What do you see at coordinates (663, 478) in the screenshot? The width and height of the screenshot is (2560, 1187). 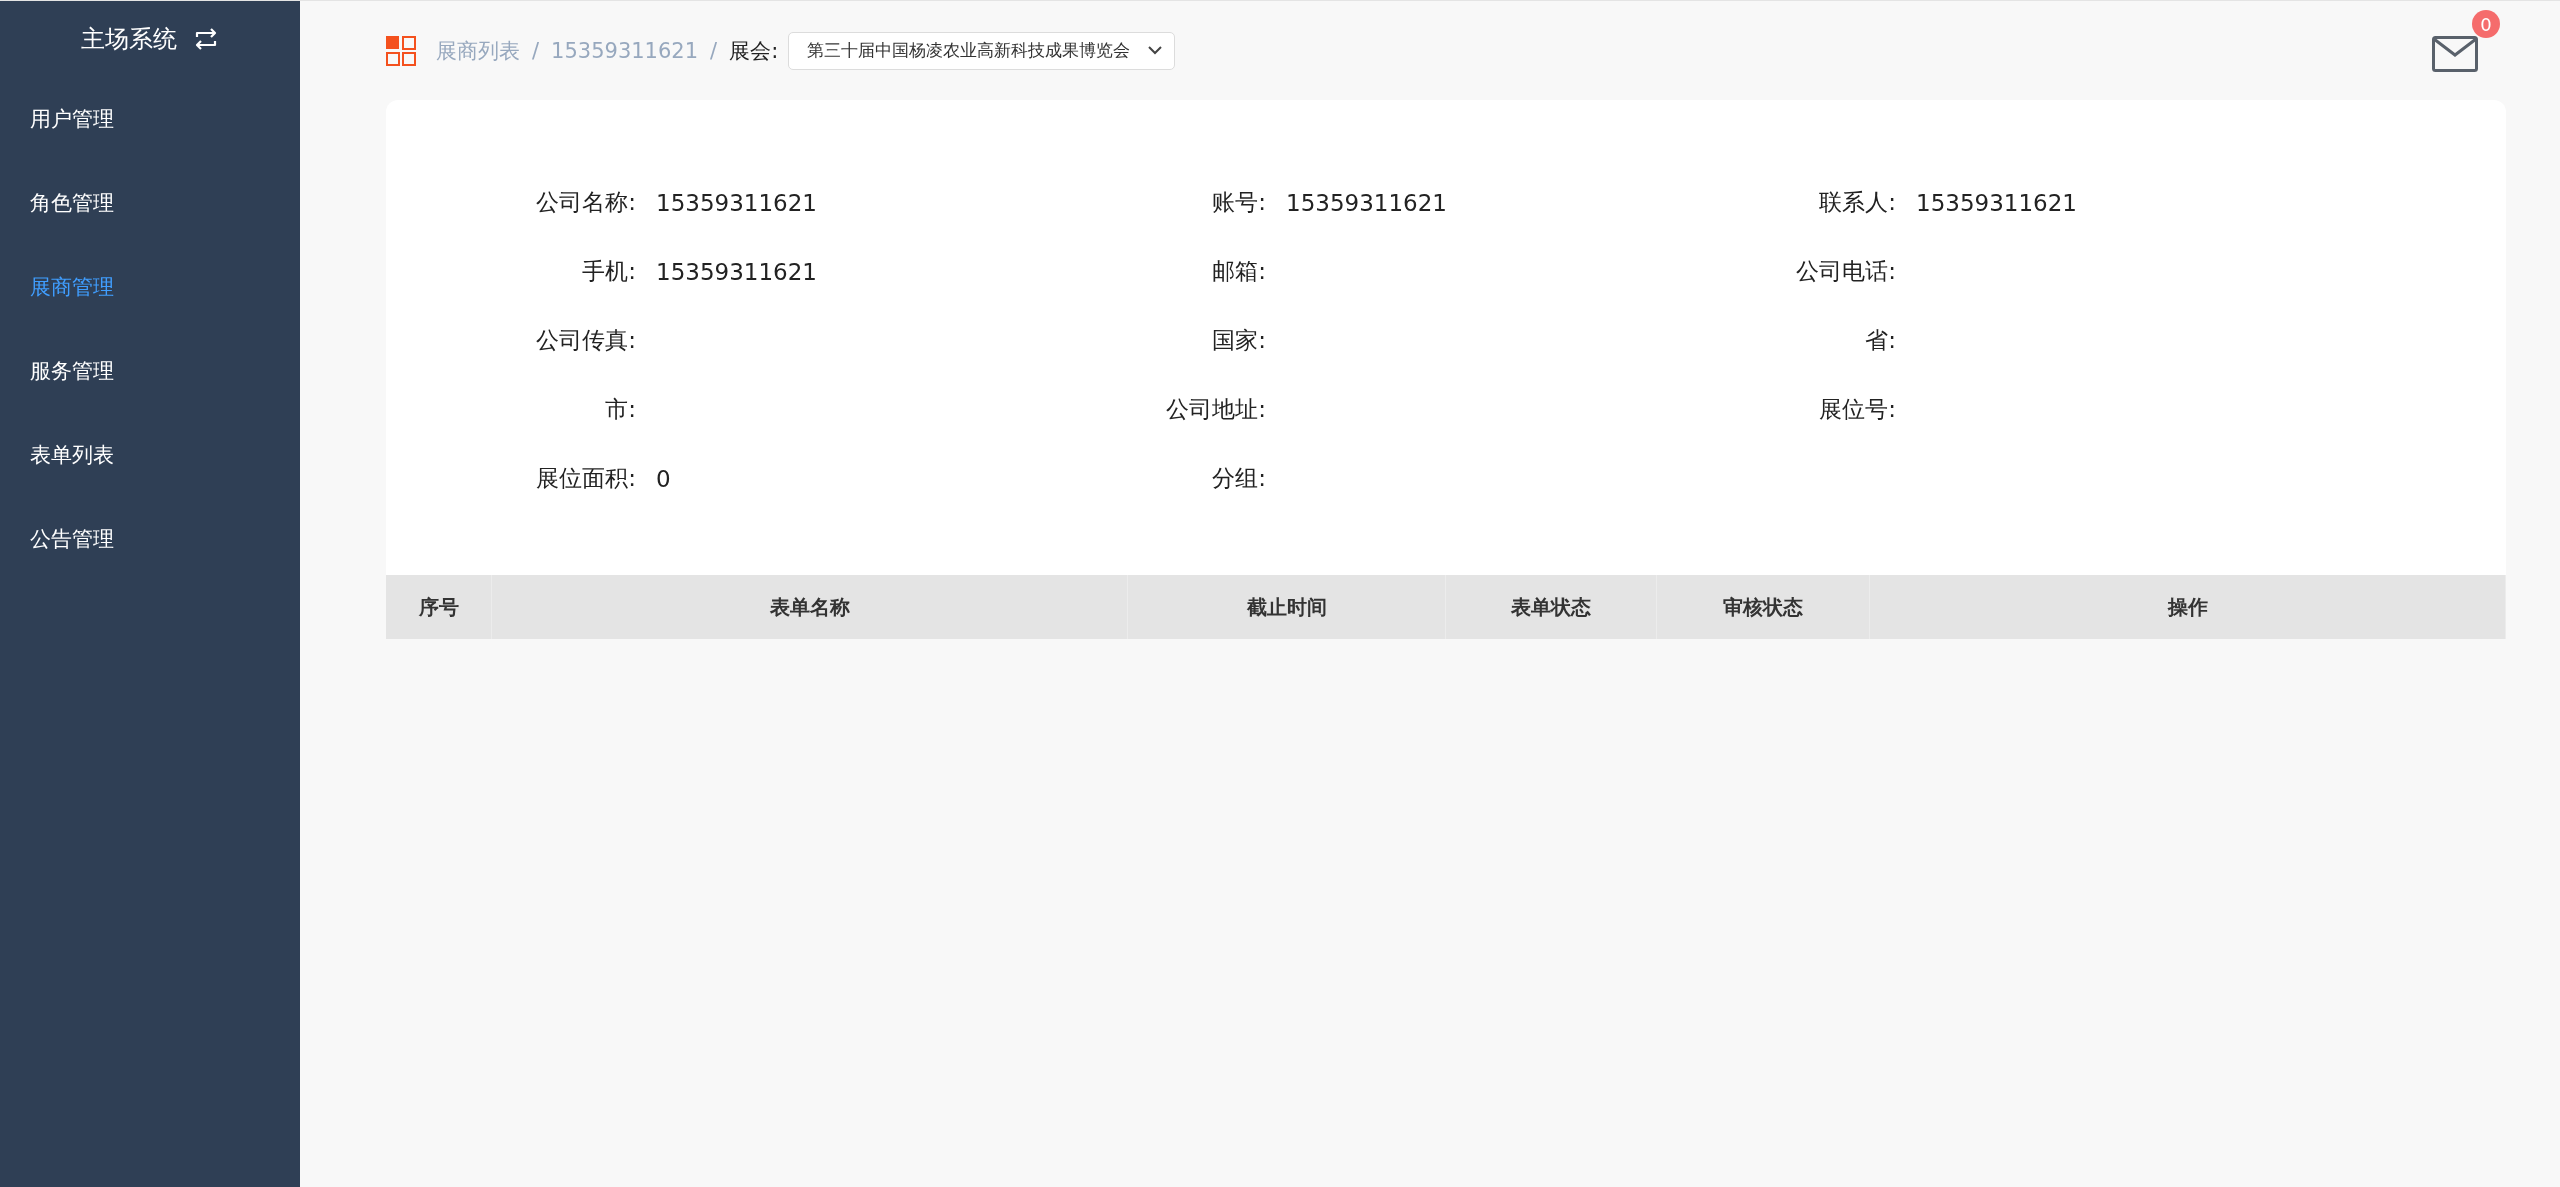 I see `field-value: 0` at bounding box center [663, 478].